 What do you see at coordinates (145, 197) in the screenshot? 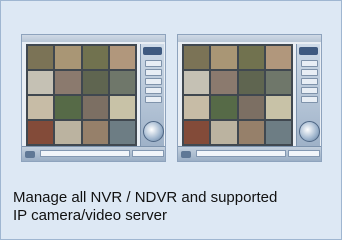
I see `caption-line-1: Manage all NVR / NDVR and supported` at bounding box center [145, 197].